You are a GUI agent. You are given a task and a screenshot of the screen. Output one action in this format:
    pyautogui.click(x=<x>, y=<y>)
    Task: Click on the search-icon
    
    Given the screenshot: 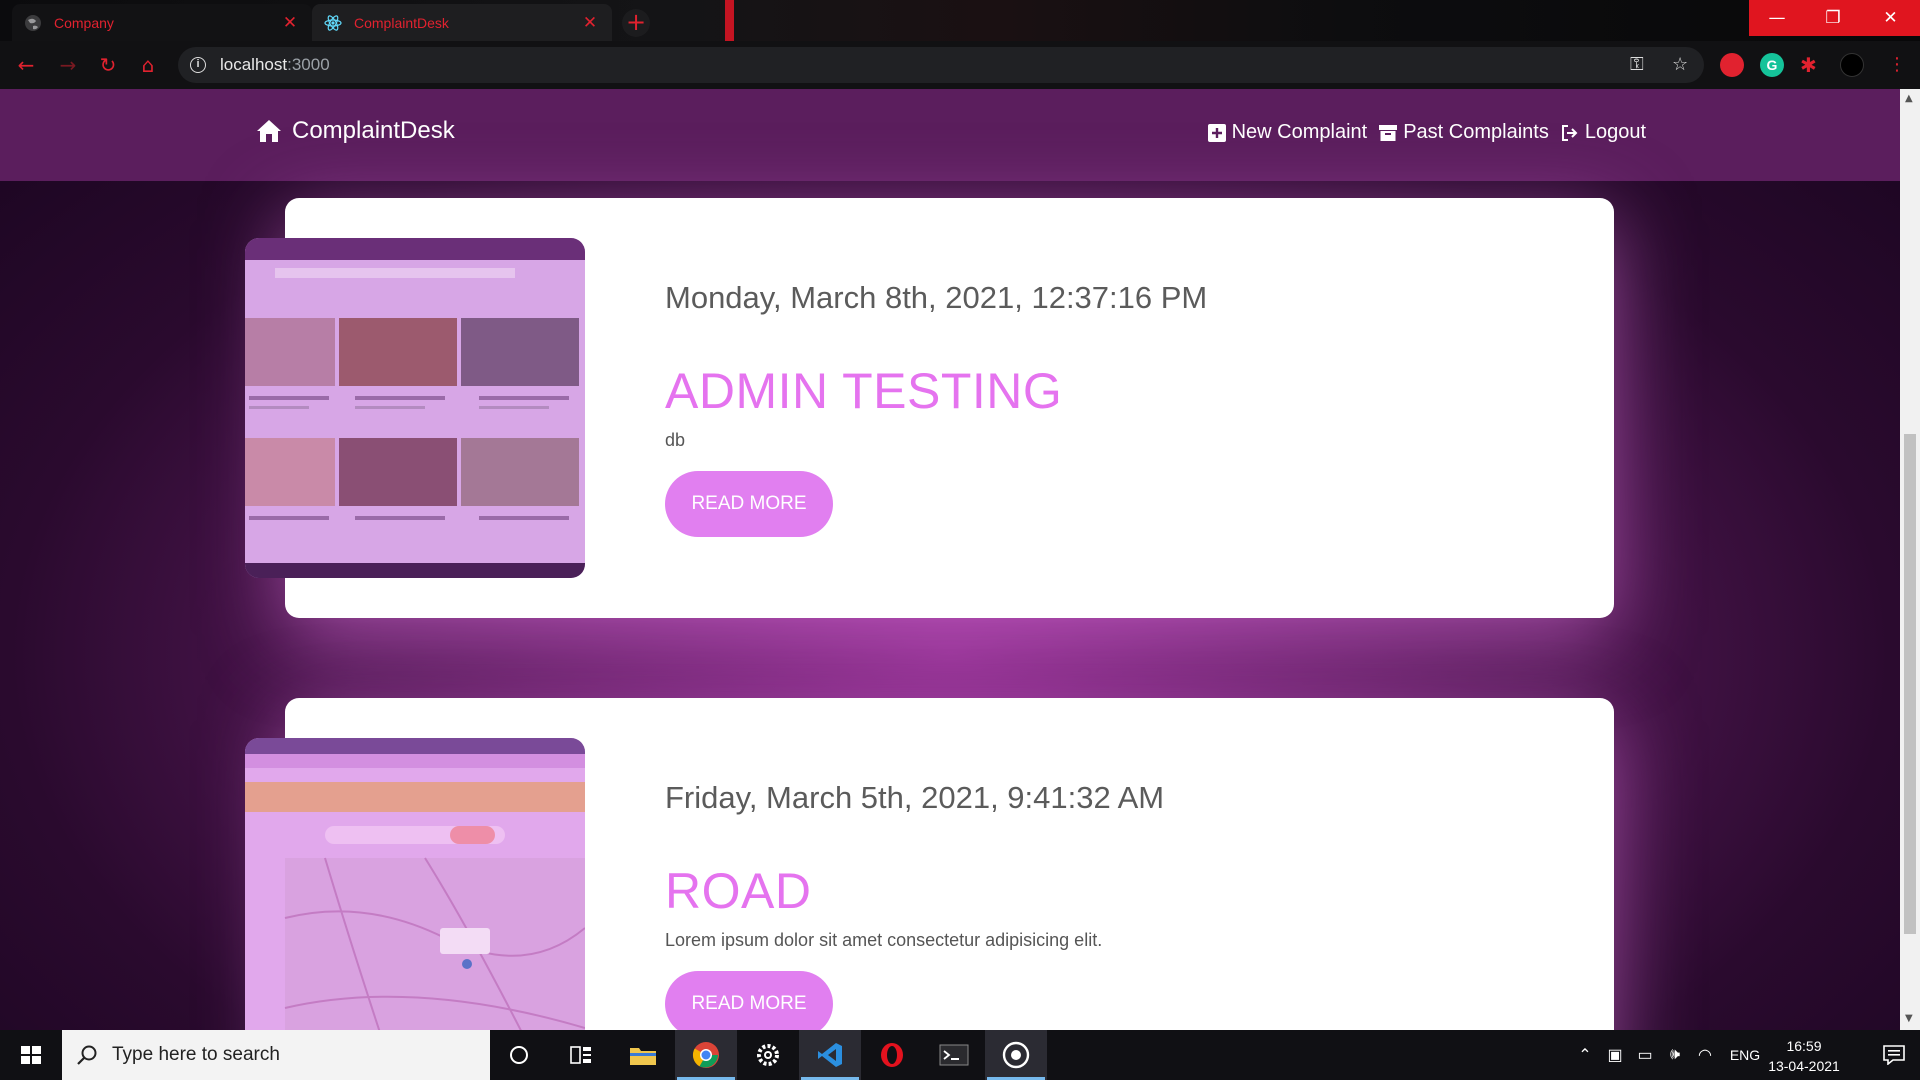 What is the action you would take?
    pyautogui.click(x=87, y=1055)
    